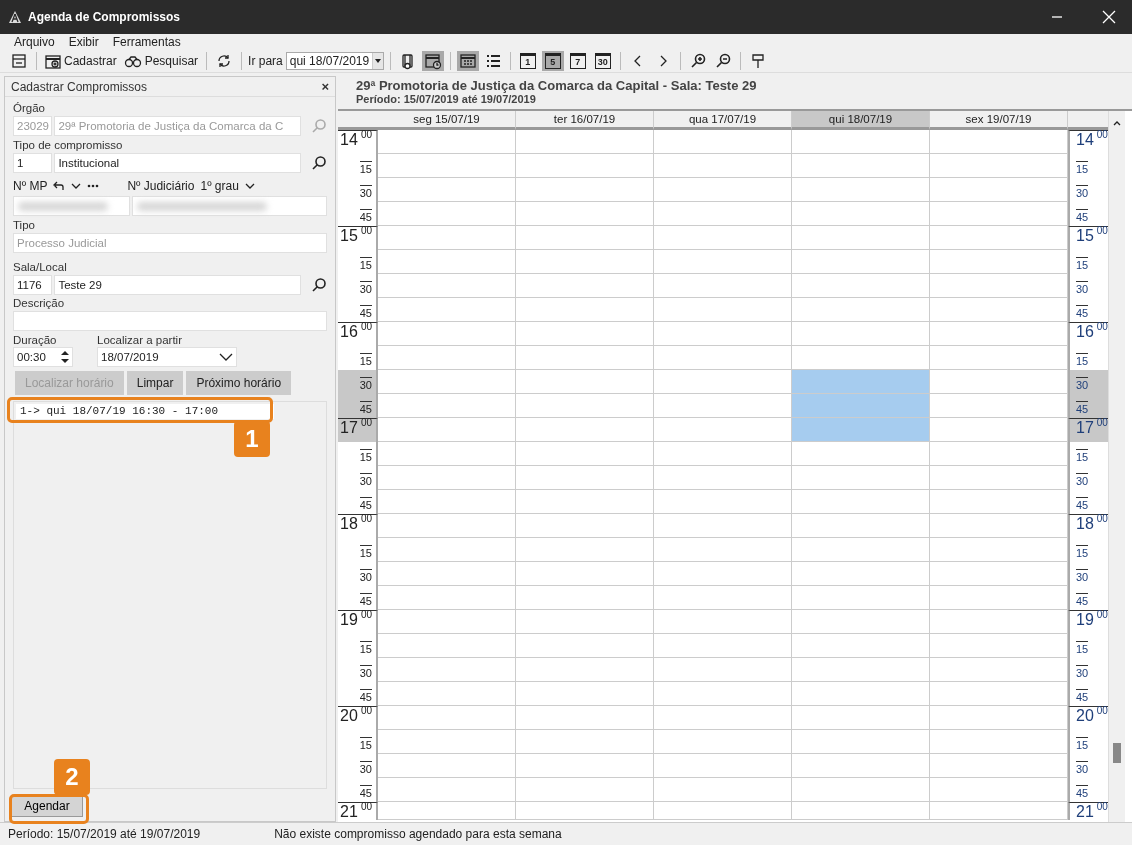 The width and height of the screenshot is (1132, 845). I want to click on menu-item: Arquivo, so click(34, 42).